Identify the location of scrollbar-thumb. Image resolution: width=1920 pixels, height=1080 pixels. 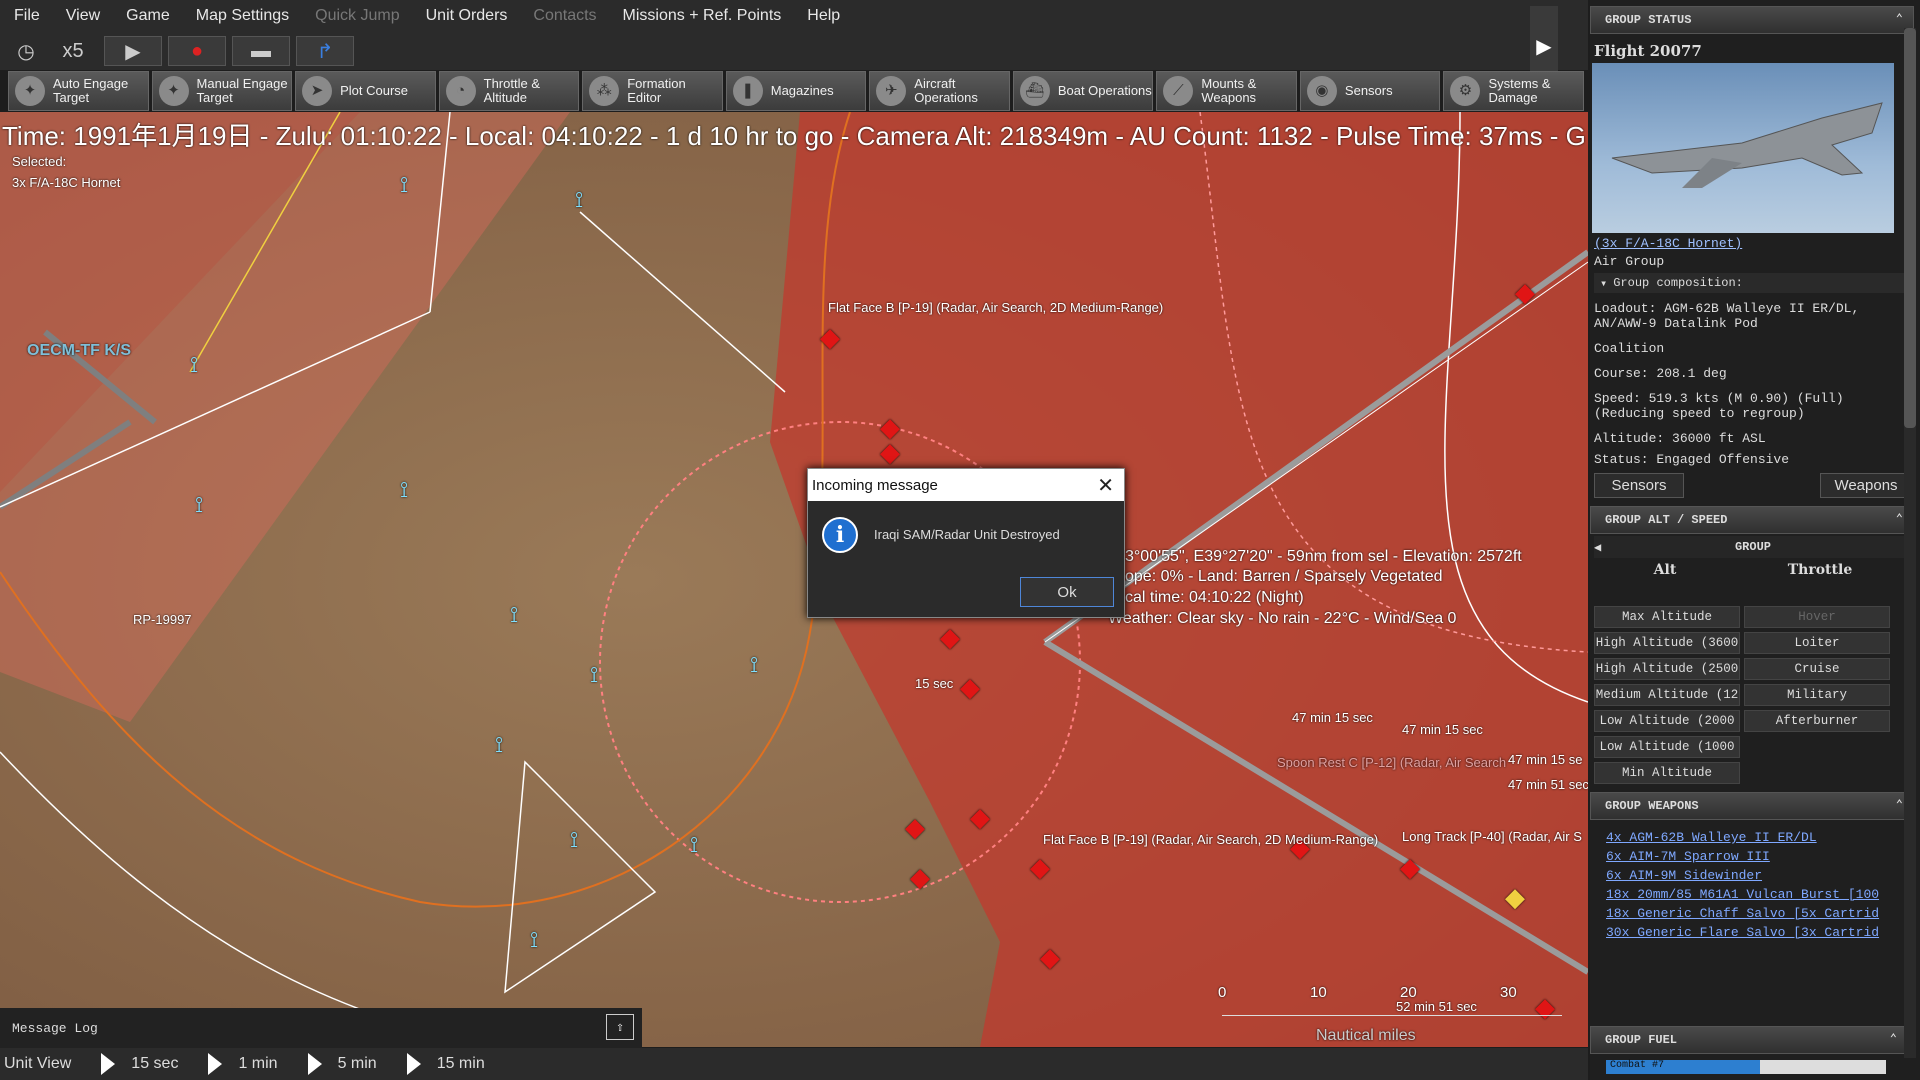
(1910, 228).